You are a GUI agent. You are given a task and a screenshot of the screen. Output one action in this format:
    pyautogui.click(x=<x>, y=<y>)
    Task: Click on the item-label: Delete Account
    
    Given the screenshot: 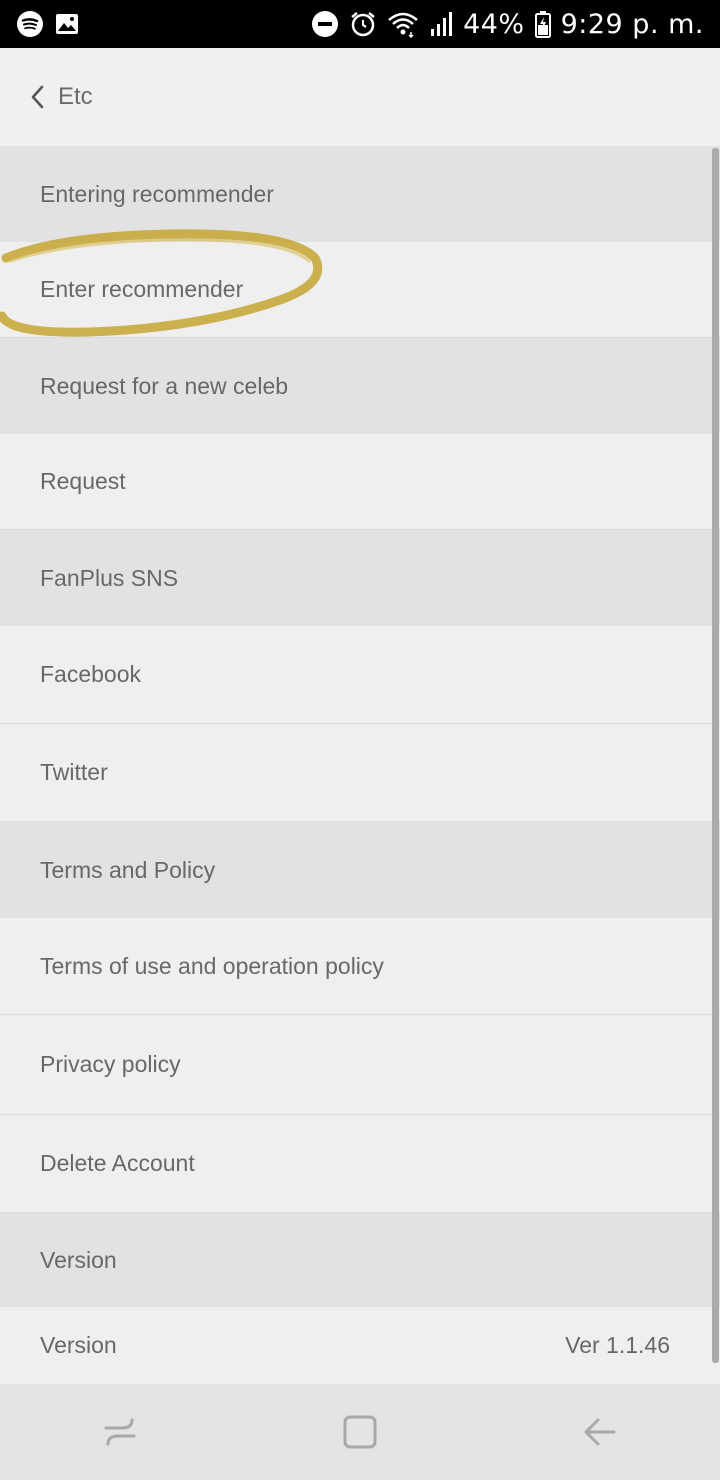 What is the action you would take?
    pyautogui.click(x=117, y=1163)
    